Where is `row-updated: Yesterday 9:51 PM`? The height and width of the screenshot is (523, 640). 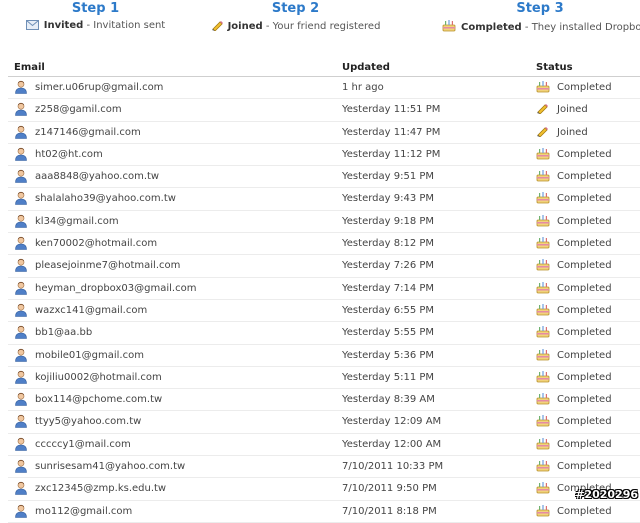 row-updated: Yesterday 9:51 PM is located at coordinates (388, 177).